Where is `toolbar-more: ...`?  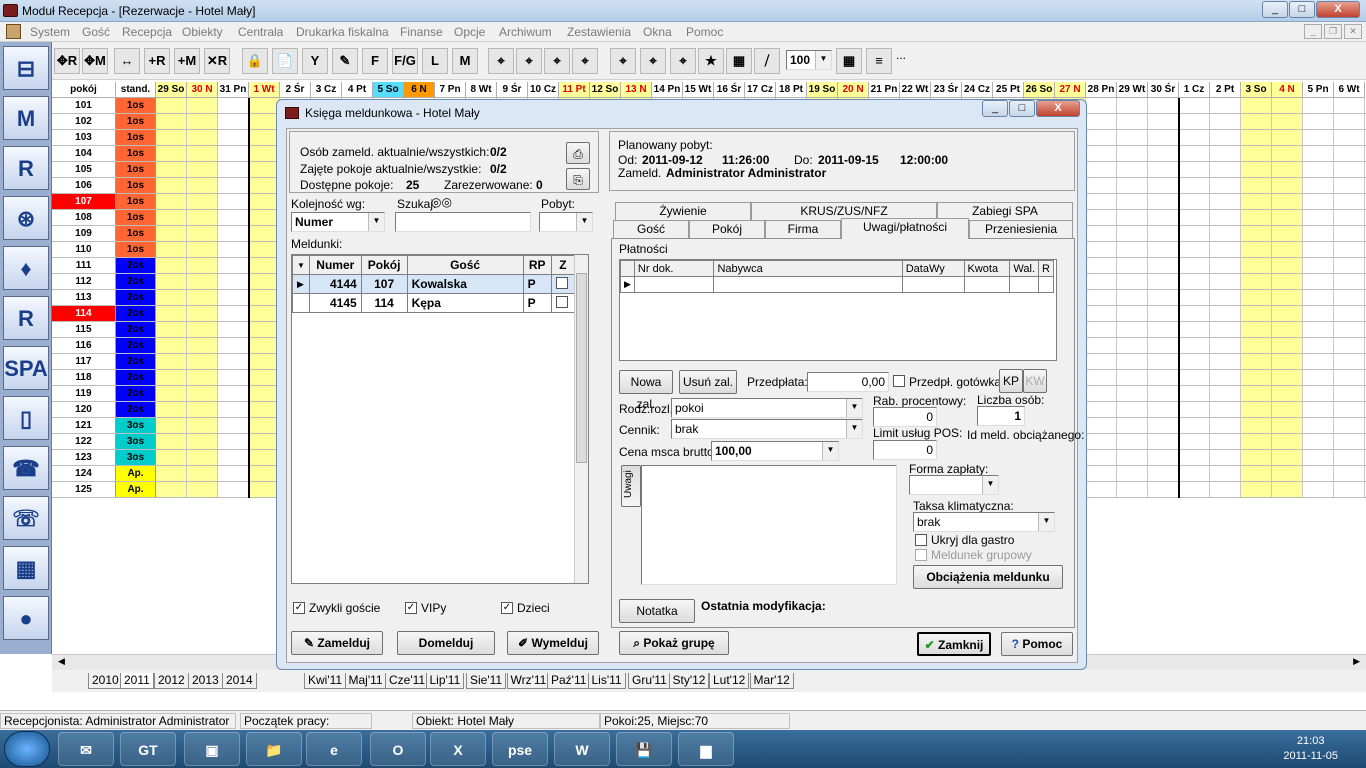 toolbar-more: ... is located at coordinates (901, 55).